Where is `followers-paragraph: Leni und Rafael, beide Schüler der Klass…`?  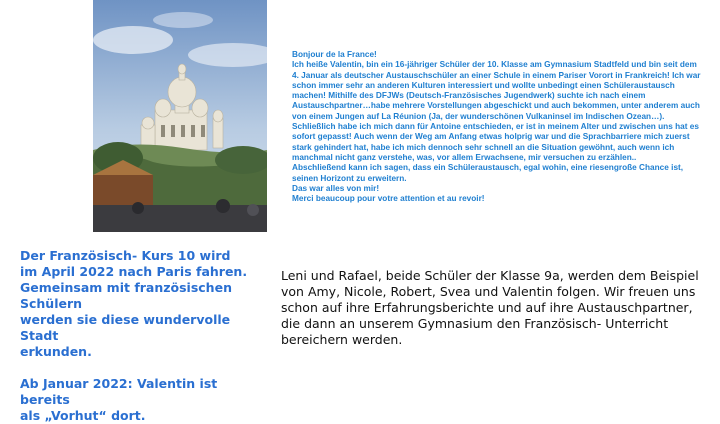 followers-paragraph: Leni und Rafael, beide Schüler der Klass… is located at coordinates (490, 307).